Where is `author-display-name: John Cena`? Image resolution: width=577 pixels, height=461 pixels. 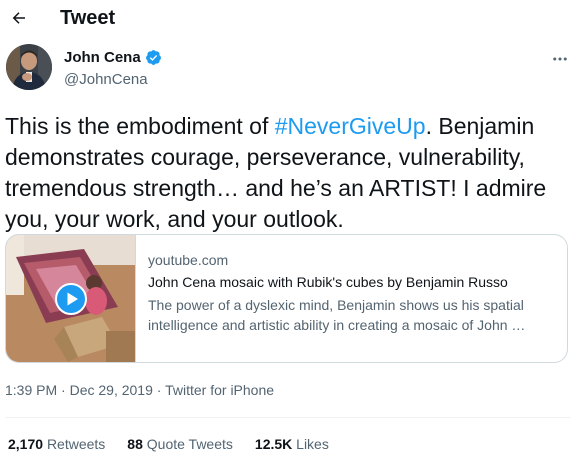 author-display-name: John Cena is located at coordinates (102, 57).